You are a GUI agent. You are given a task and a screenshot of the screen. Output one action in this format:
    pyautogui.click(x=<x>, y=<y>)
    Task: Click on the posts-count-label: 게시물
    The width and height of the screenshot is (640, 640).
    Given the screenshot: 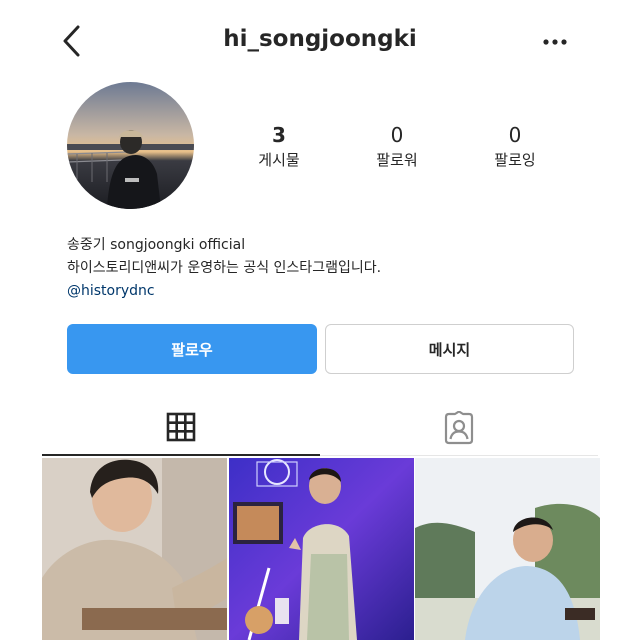 What is the action you would take?
    pyautogui.click(x=279, y=160)
    